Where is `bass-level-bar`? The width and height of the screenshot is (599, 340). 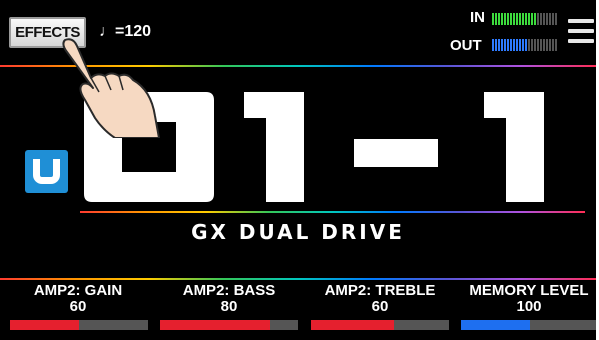
bass-level-bar is located at coordinates (229, 325).